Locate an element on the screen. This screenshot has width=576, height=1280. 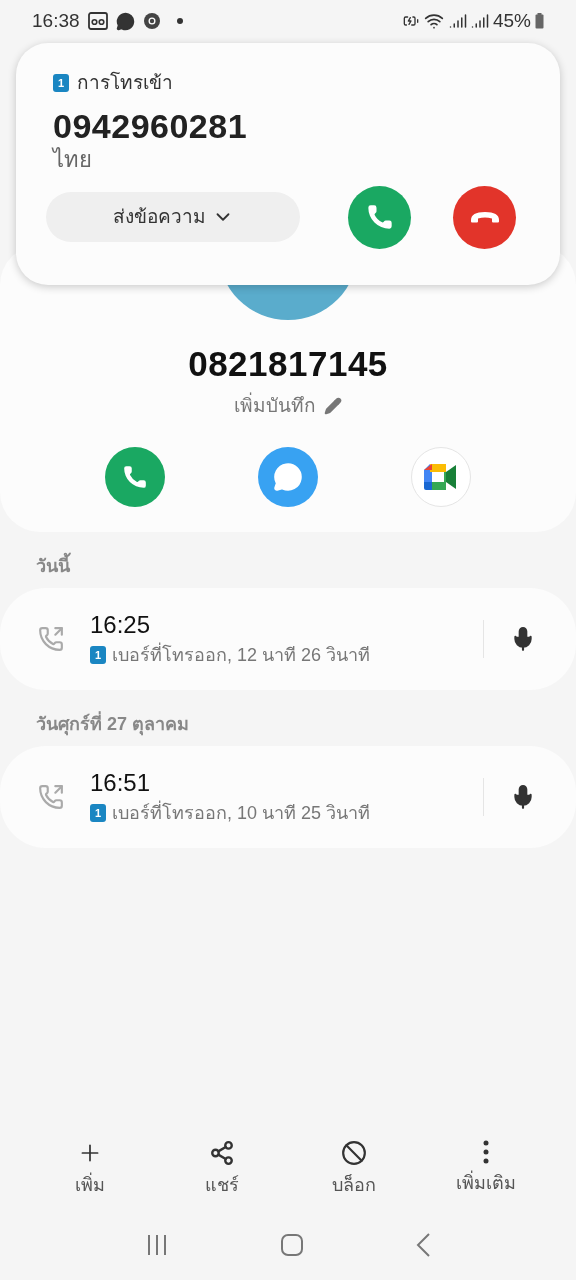
call-log-item: 16:25 1 เบอร์ที่โทรออก, 12 นาที 26 วินาที is located at coordinates (288, 639).